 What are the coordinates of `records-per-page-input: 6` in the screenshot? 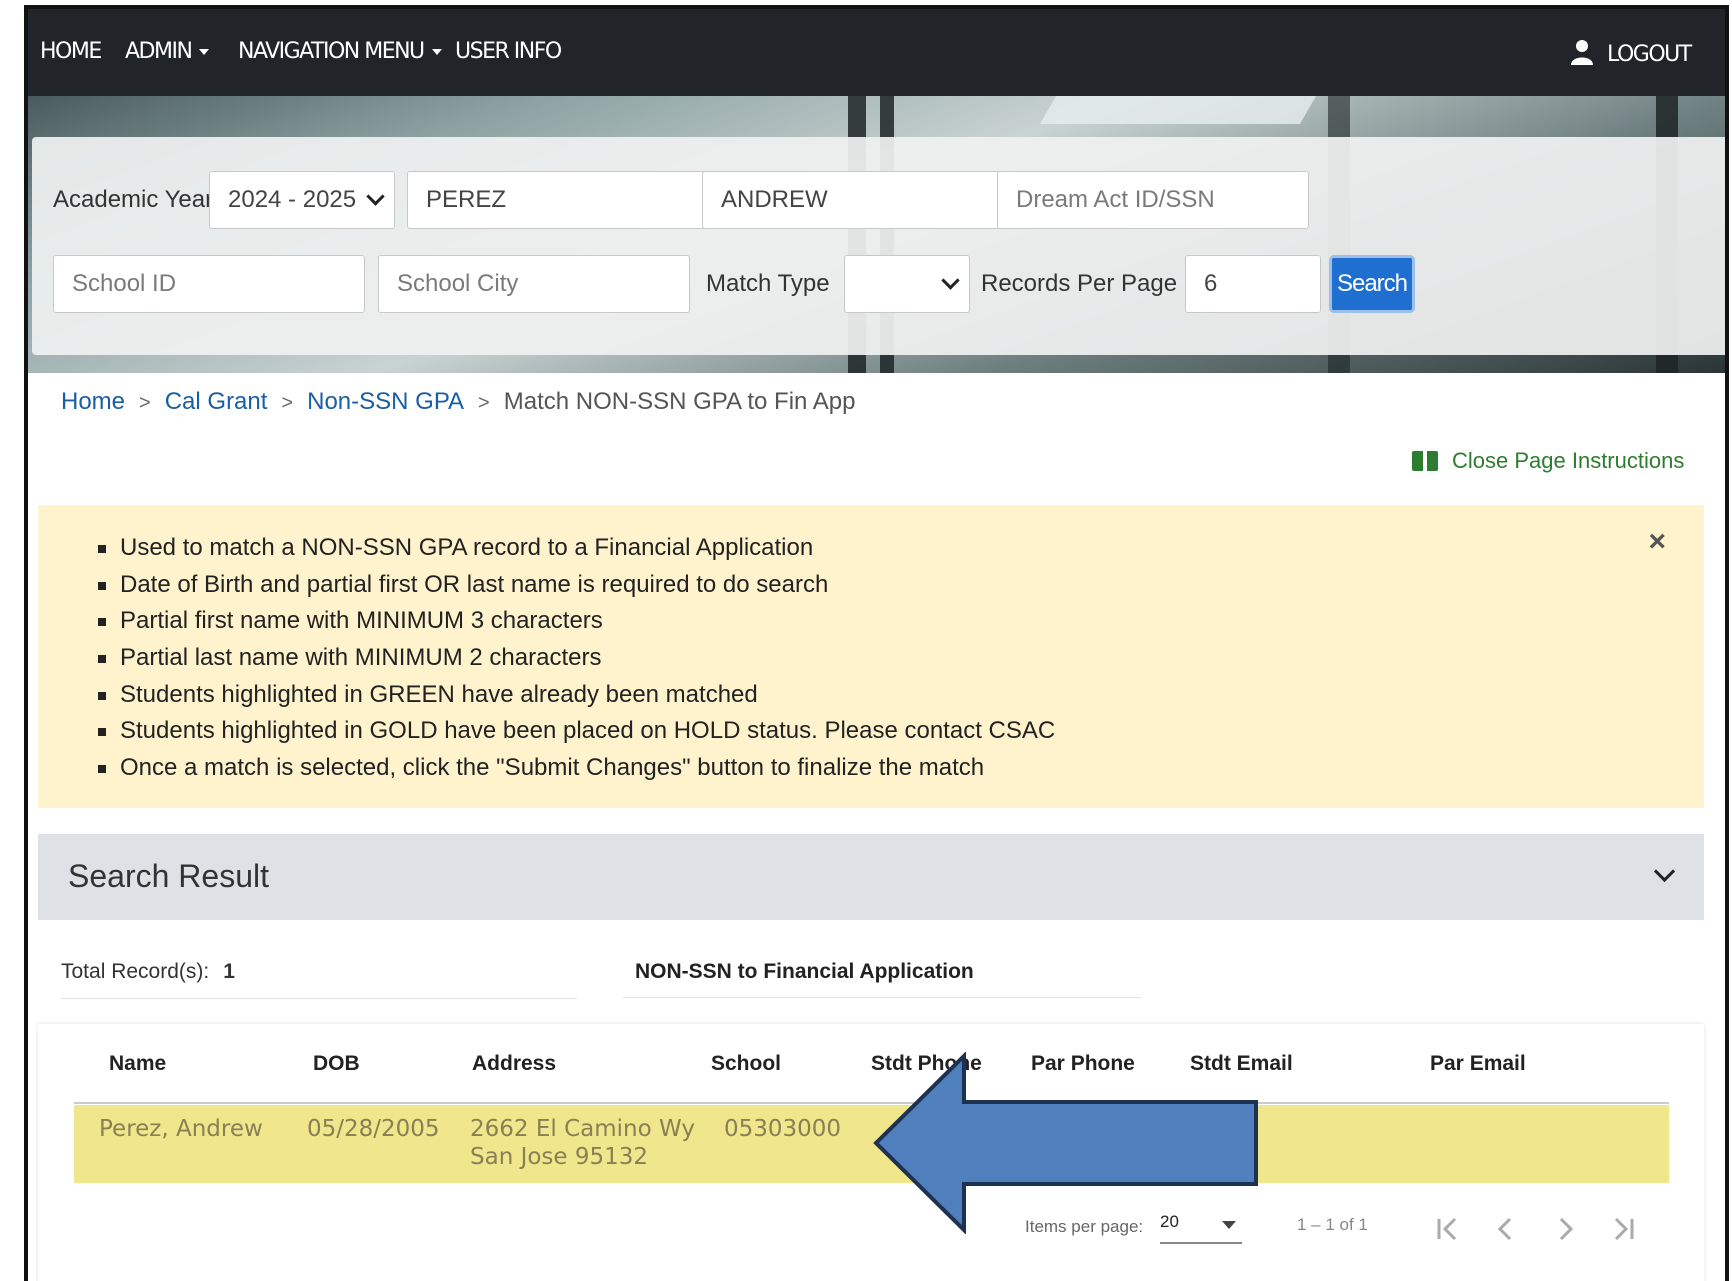 It's located at (1253, 284).